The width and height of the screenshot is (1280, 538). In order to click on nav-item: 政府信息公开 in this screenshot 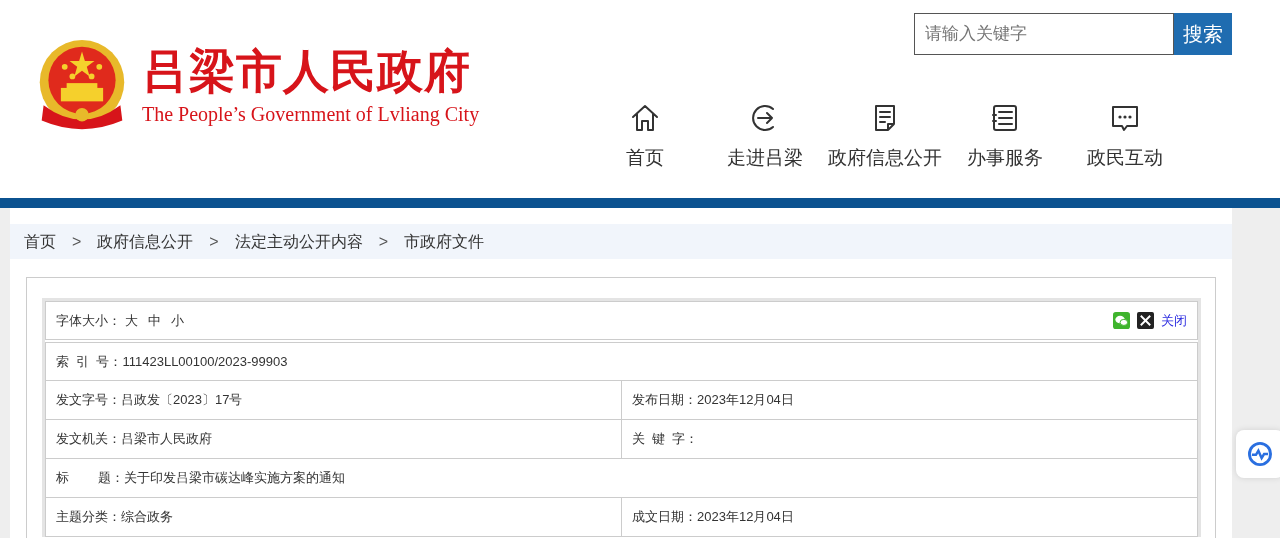, I will do `click(885, 137)`.